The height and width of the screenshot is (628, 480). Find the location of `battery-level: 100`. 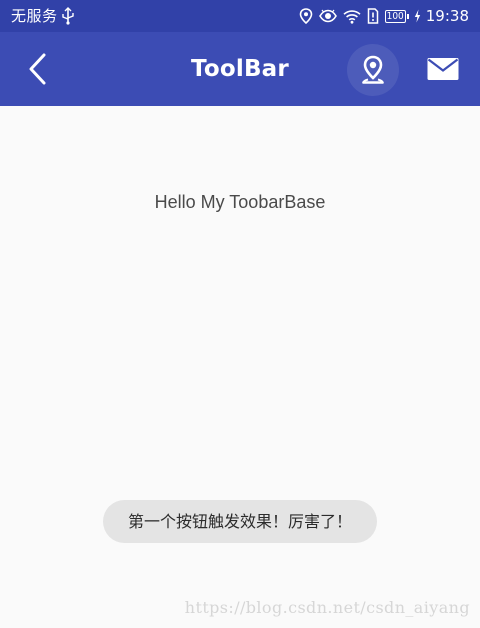

battery-level: 100 is located at coordinates (395, 16).